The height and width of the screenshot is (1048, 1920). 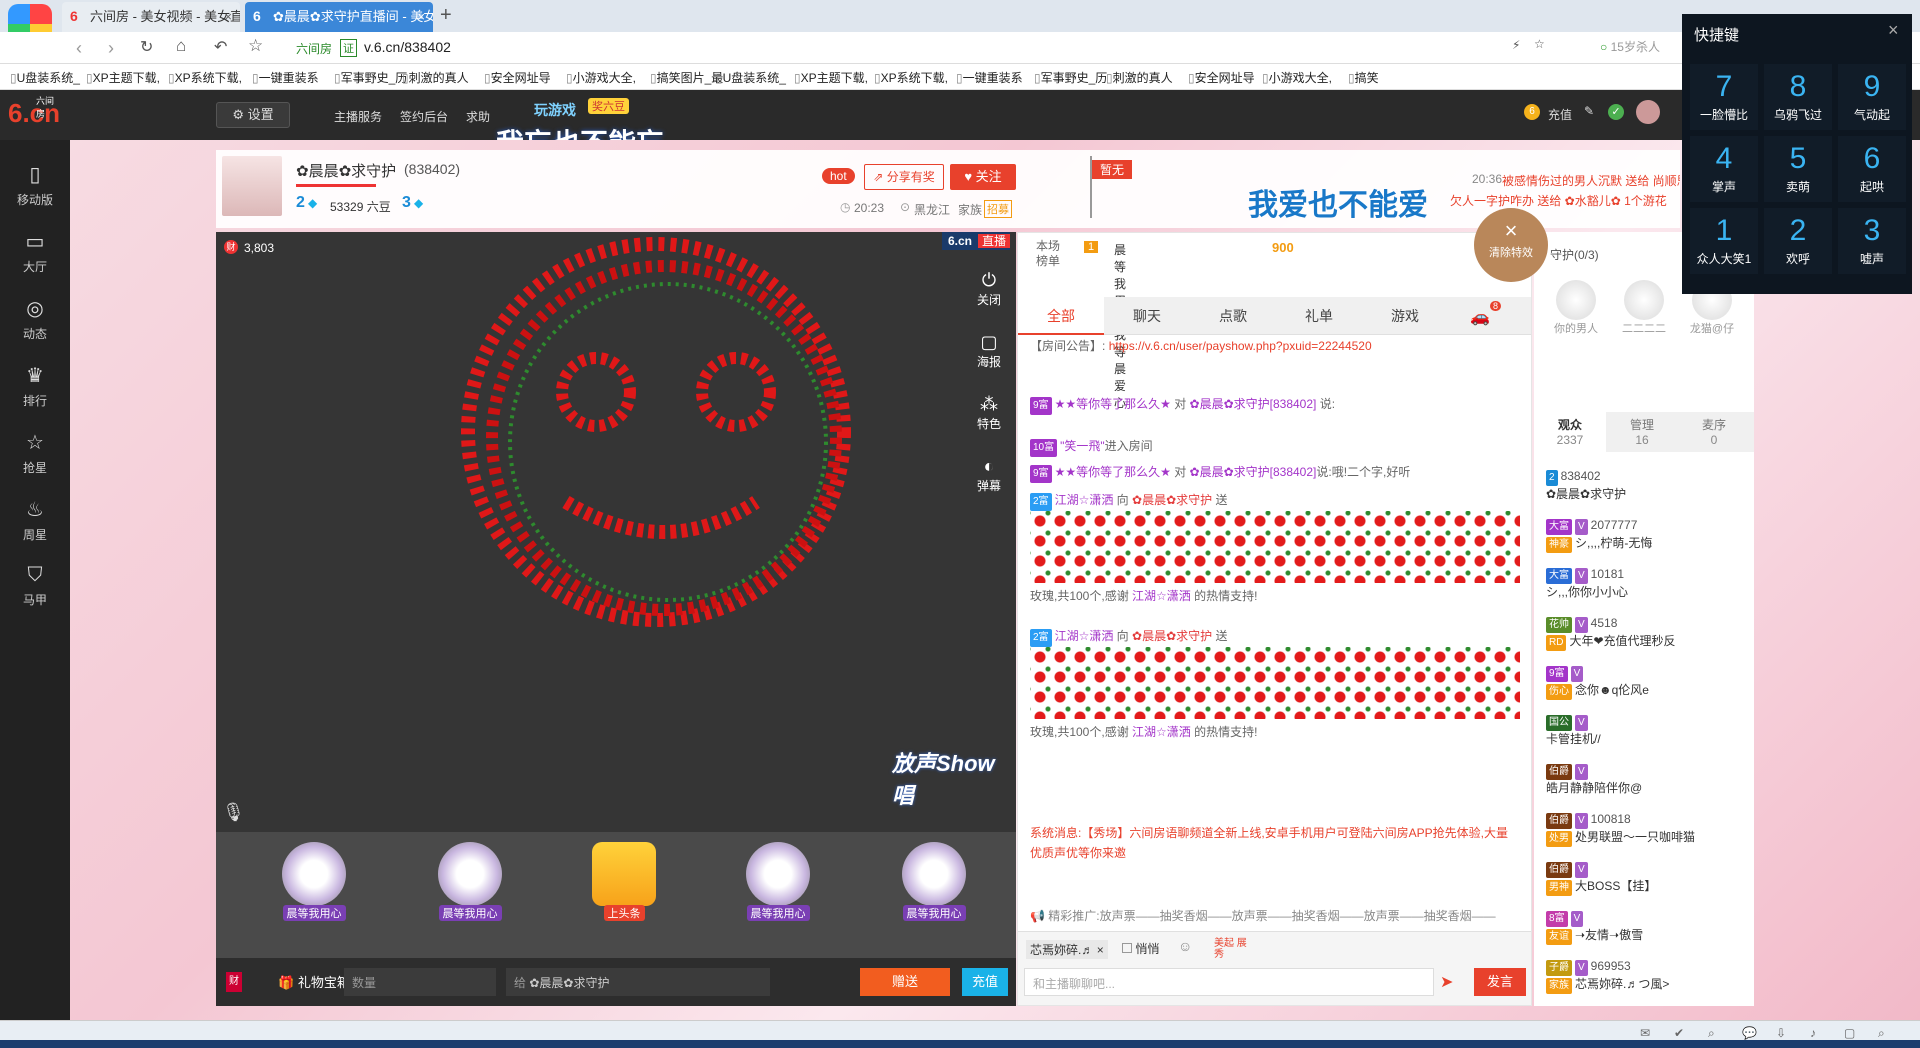 What do you see at coordinates (1147, 316) in the screenshot?
I see `chat-tab: 聊天` at bounding box center [1147, 316].